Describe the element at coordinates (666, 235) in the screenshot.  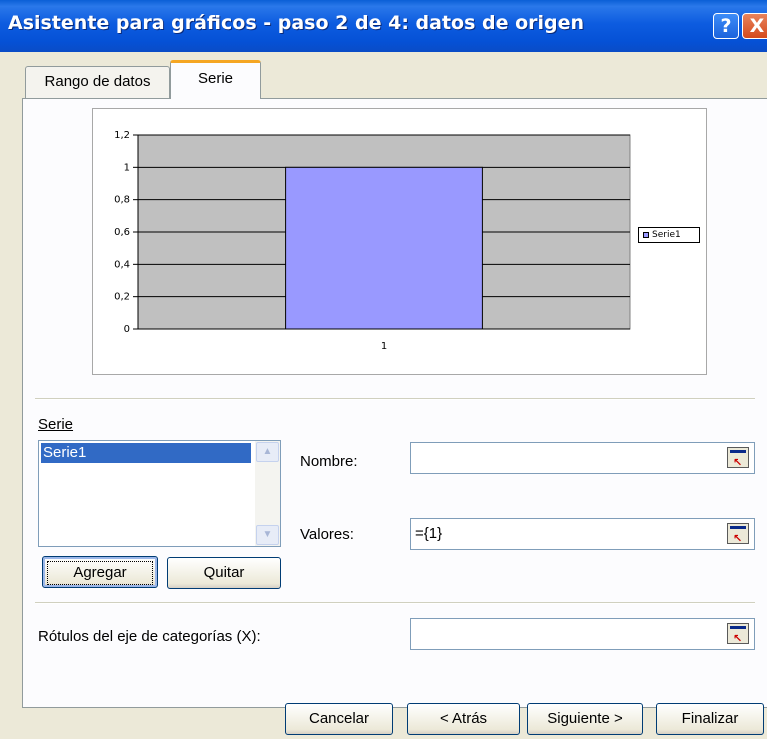
I see `legend-label: Serie1` at that location.